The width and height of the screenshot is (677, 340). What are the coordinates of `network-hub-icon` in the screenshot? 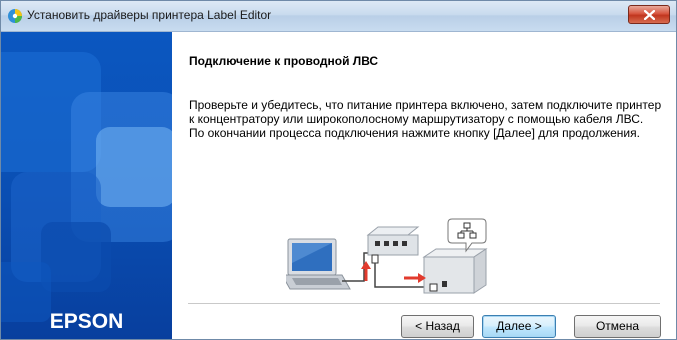 It's located at (393, 241).